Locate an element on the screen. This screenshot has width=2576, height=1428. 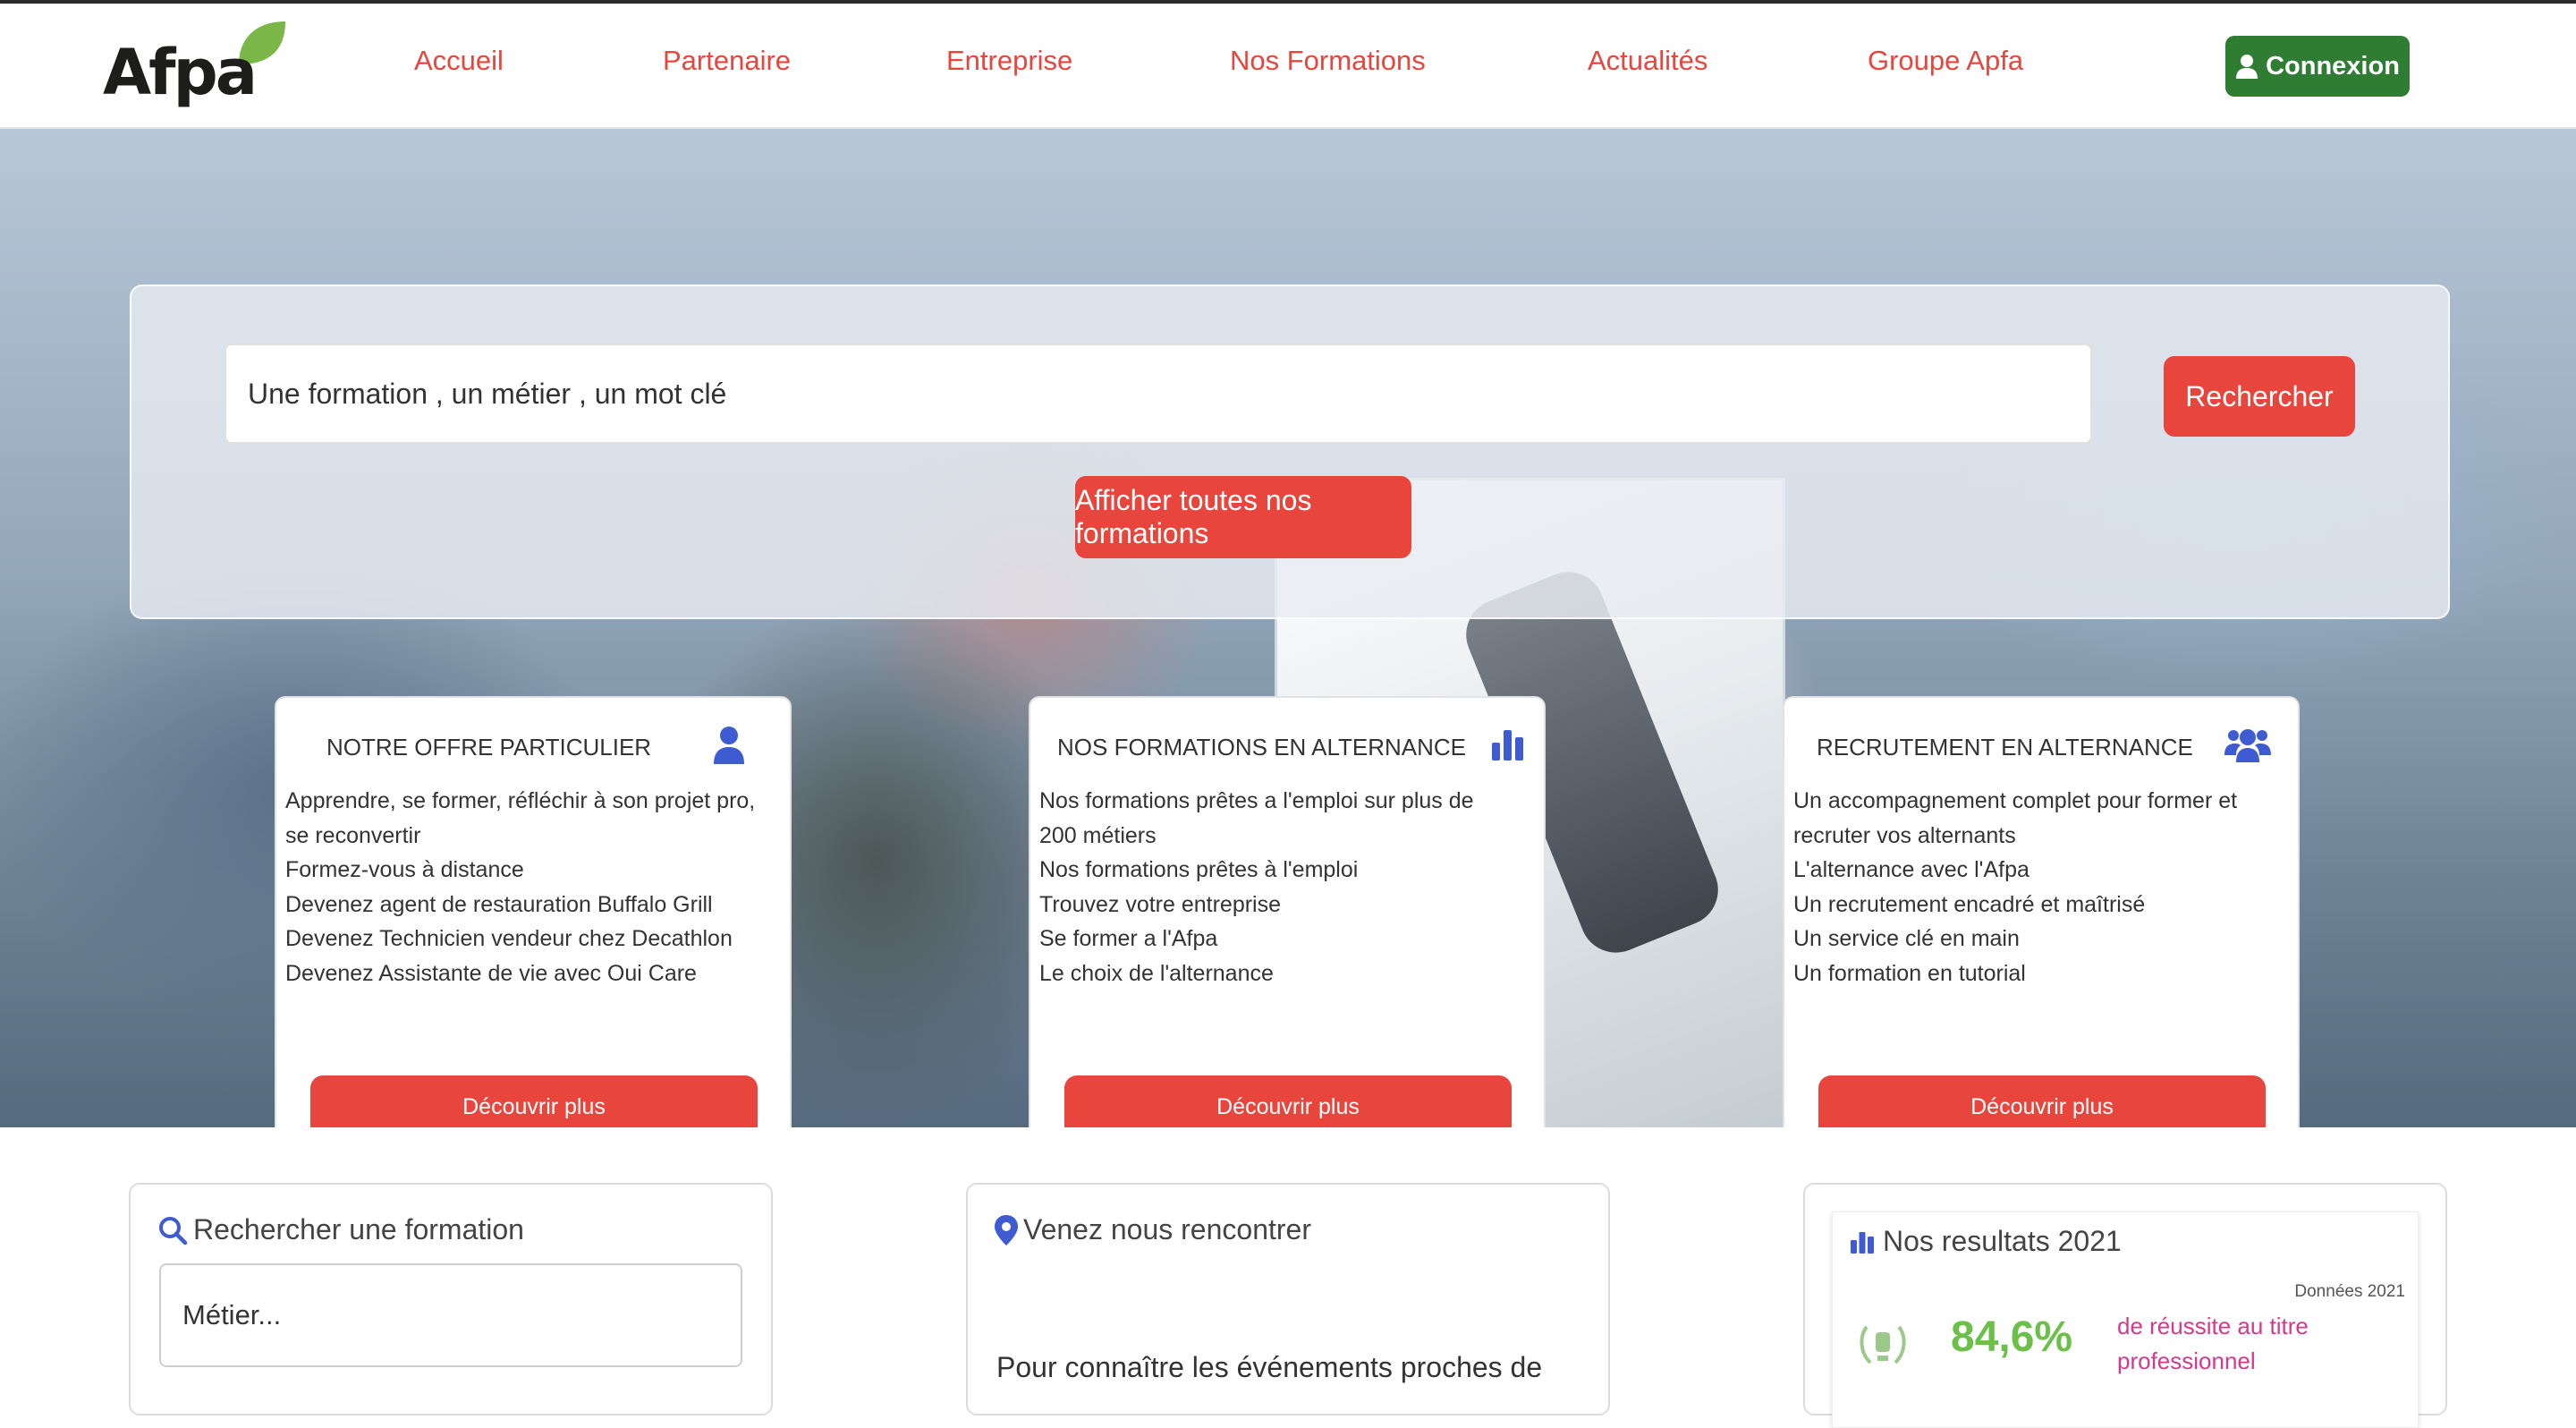
search-formation-title: Rechercher une formation is located at coordinates (340, 1229).